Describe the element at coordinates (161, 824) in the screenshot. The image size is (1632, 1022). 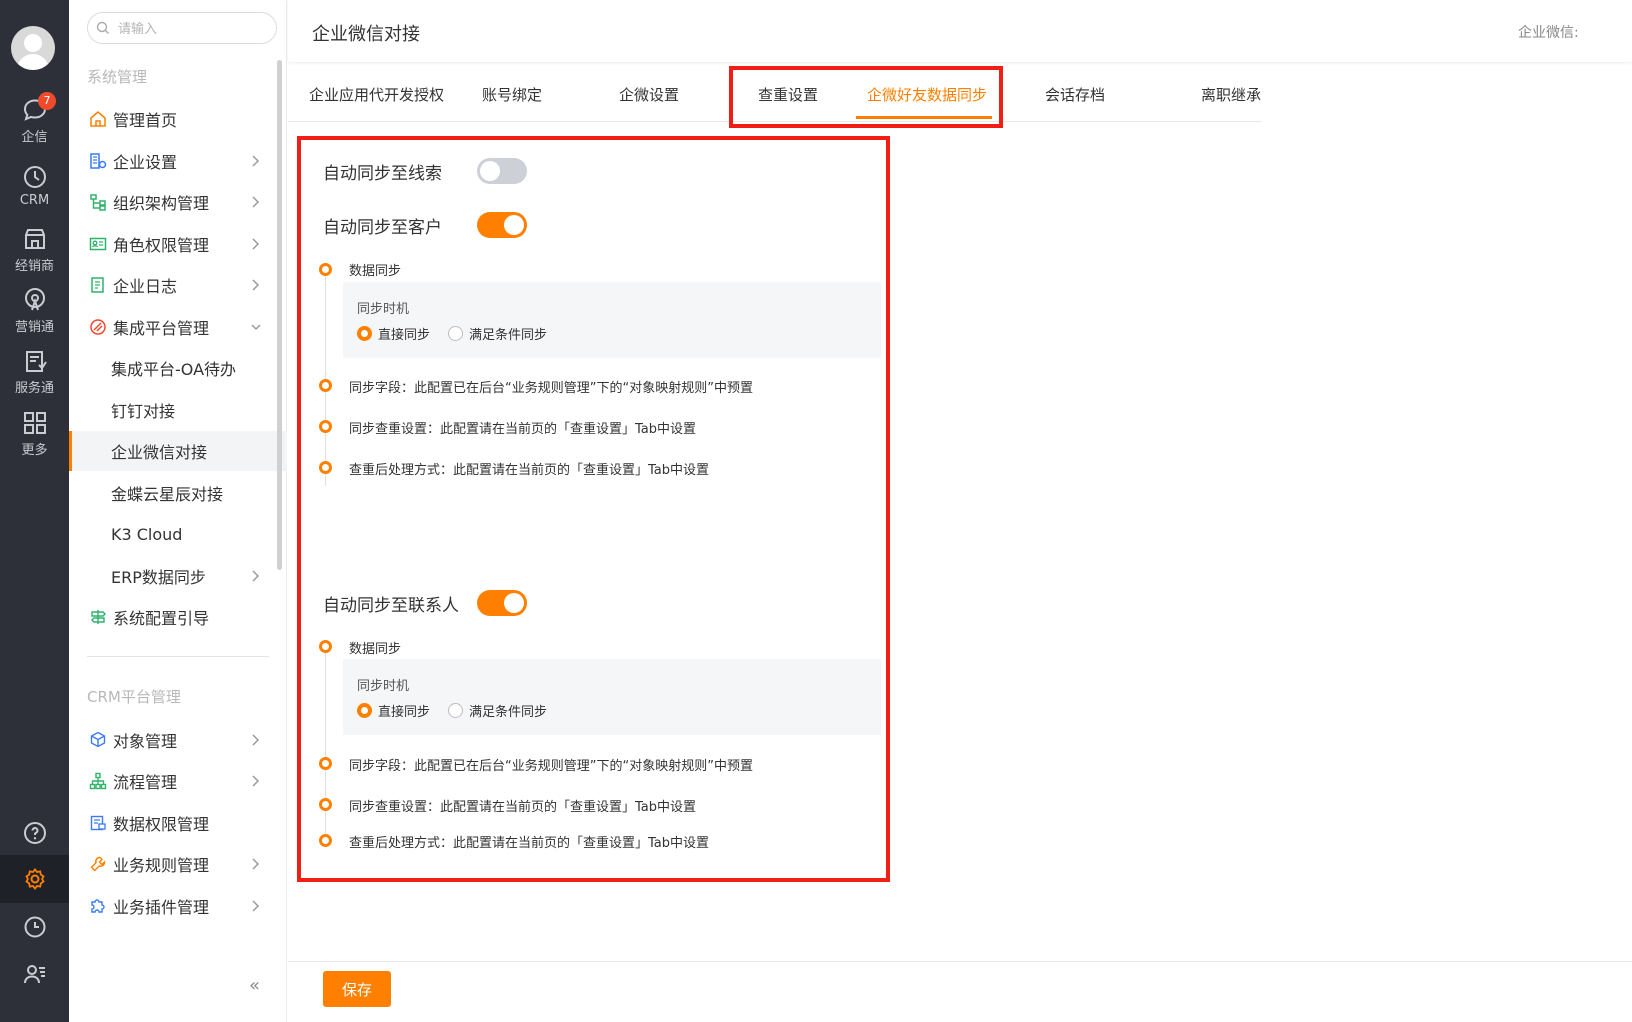
I see `menu-item-label: 数据权限管理` at that location.